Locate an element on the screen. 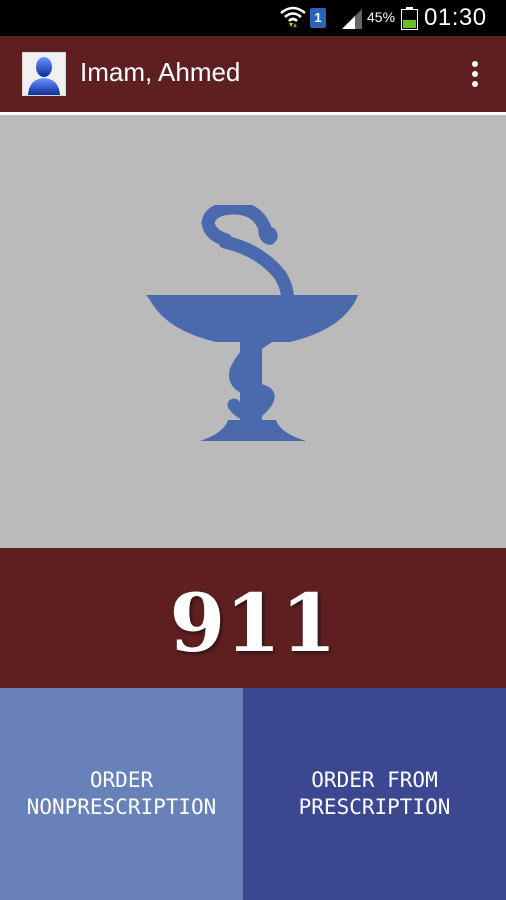  app-title: Imam, Ahmed is located at coordinates (160, 72).